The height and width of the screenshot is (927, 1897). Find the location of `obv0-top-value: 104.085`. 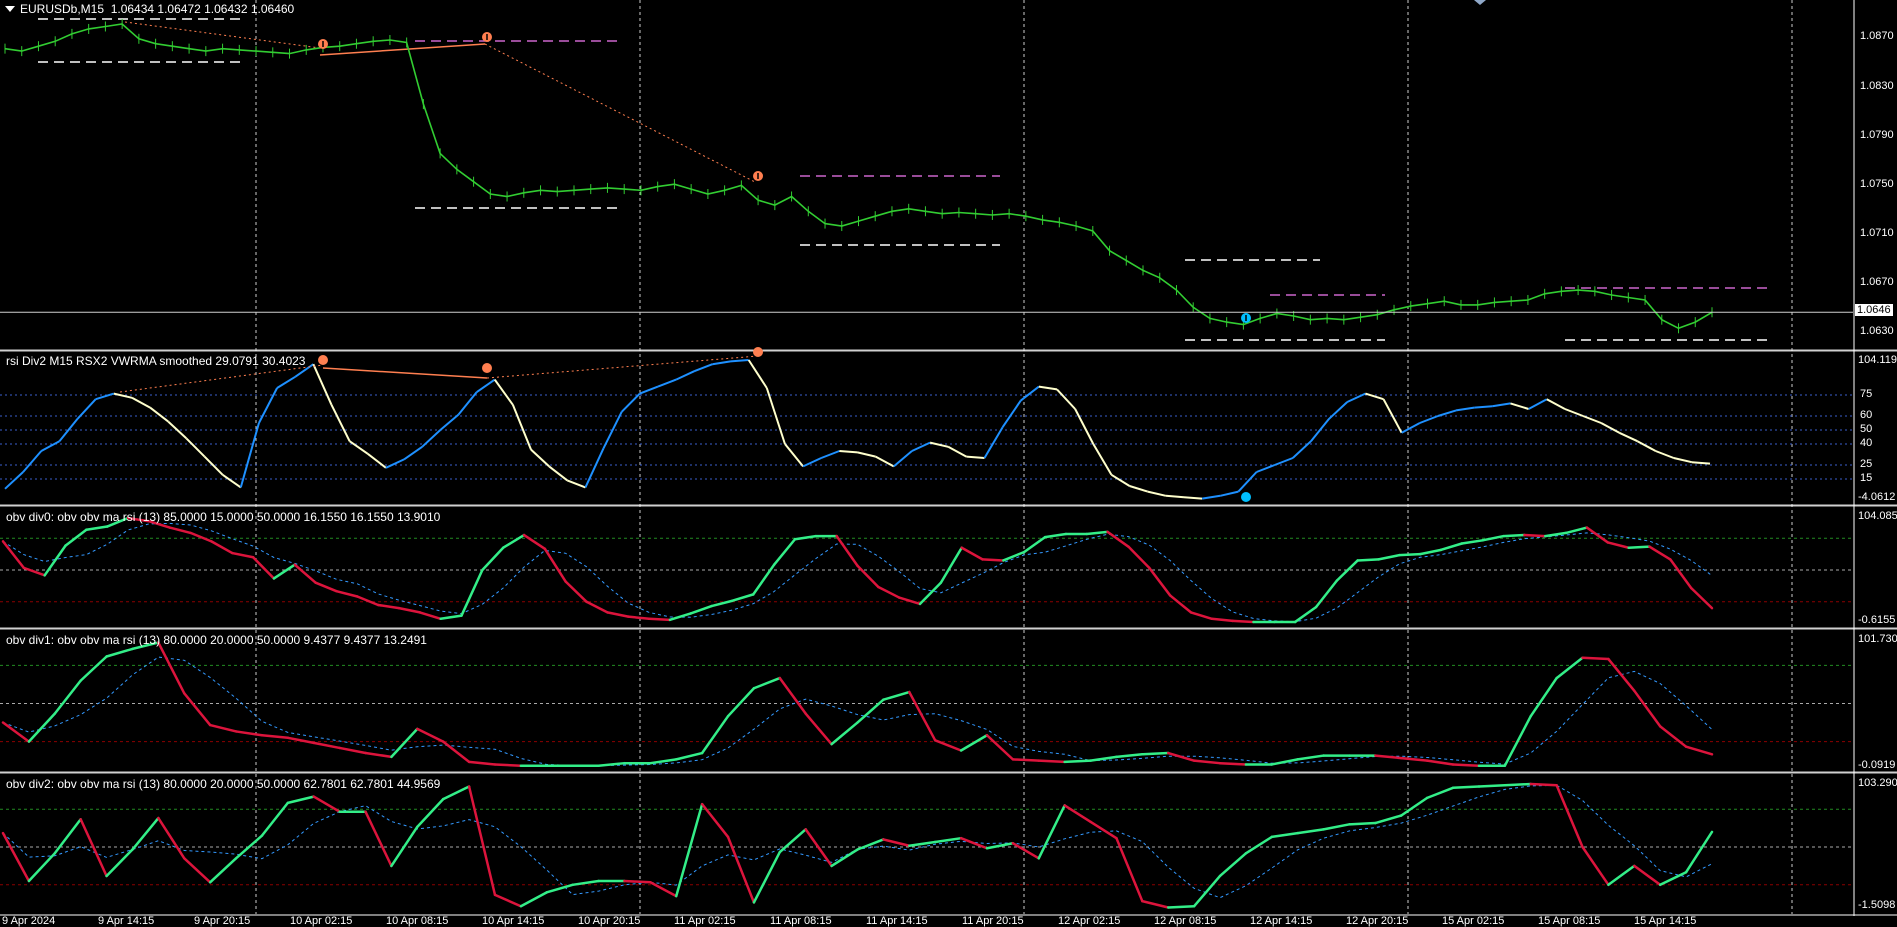

obv0-top-value: 104.085 is located at coordinates (1877, 516).